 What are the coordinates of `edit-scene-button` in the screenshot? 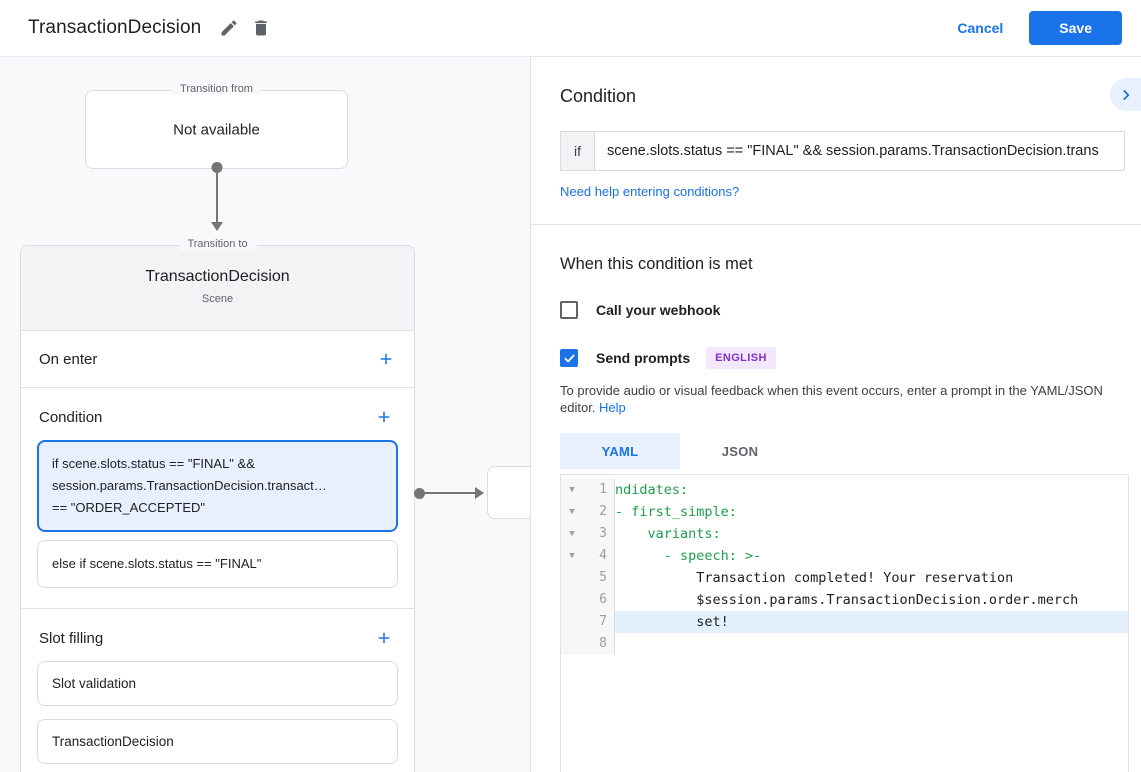 It's located at (229, 28).